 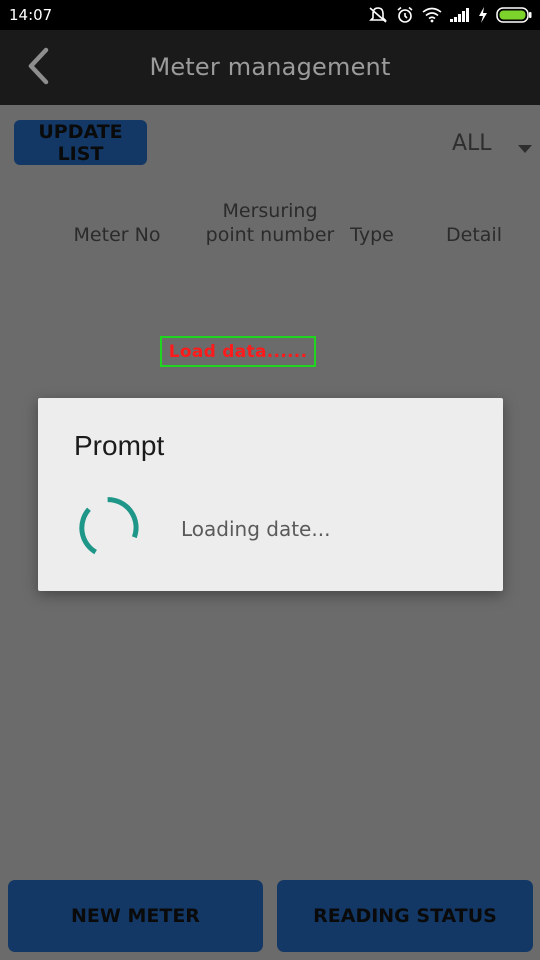 What do you see at coordinates (372, 235) in the screenshot?
I see `column-header-type: Type` at bounding box center [372, 235].